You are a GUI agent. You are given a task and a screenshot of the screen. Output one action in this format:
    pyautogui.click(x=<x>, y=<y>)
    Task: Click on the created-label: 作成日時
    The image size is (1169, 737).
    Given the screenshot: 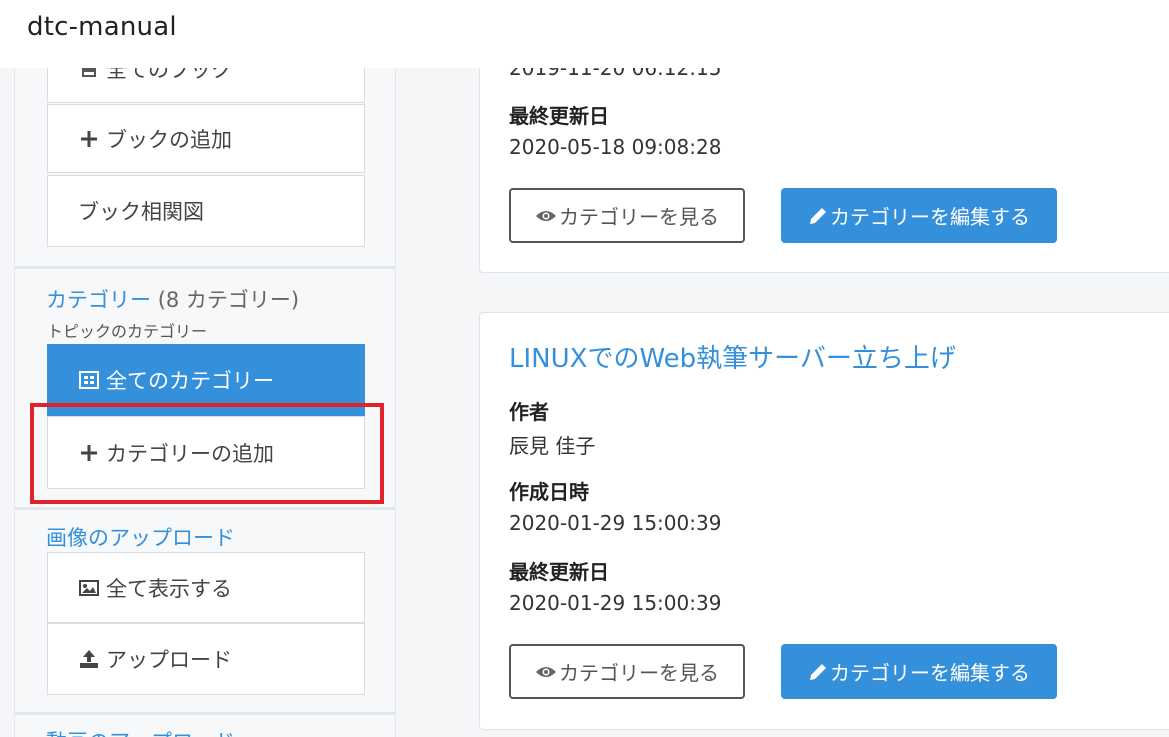 What is the action you would take?
    pyautogui.click(x=549, y=492)
    